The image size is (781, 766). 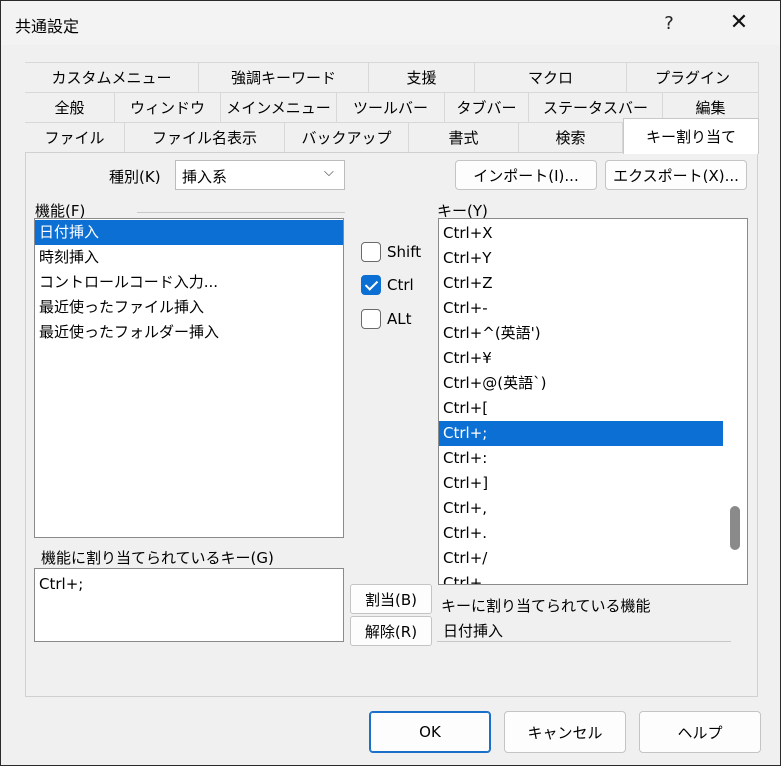 What do you see at coordinates (735, 528) in the screenshot?
I see `scrollbar-thumb` at bounding box center [735, 528].